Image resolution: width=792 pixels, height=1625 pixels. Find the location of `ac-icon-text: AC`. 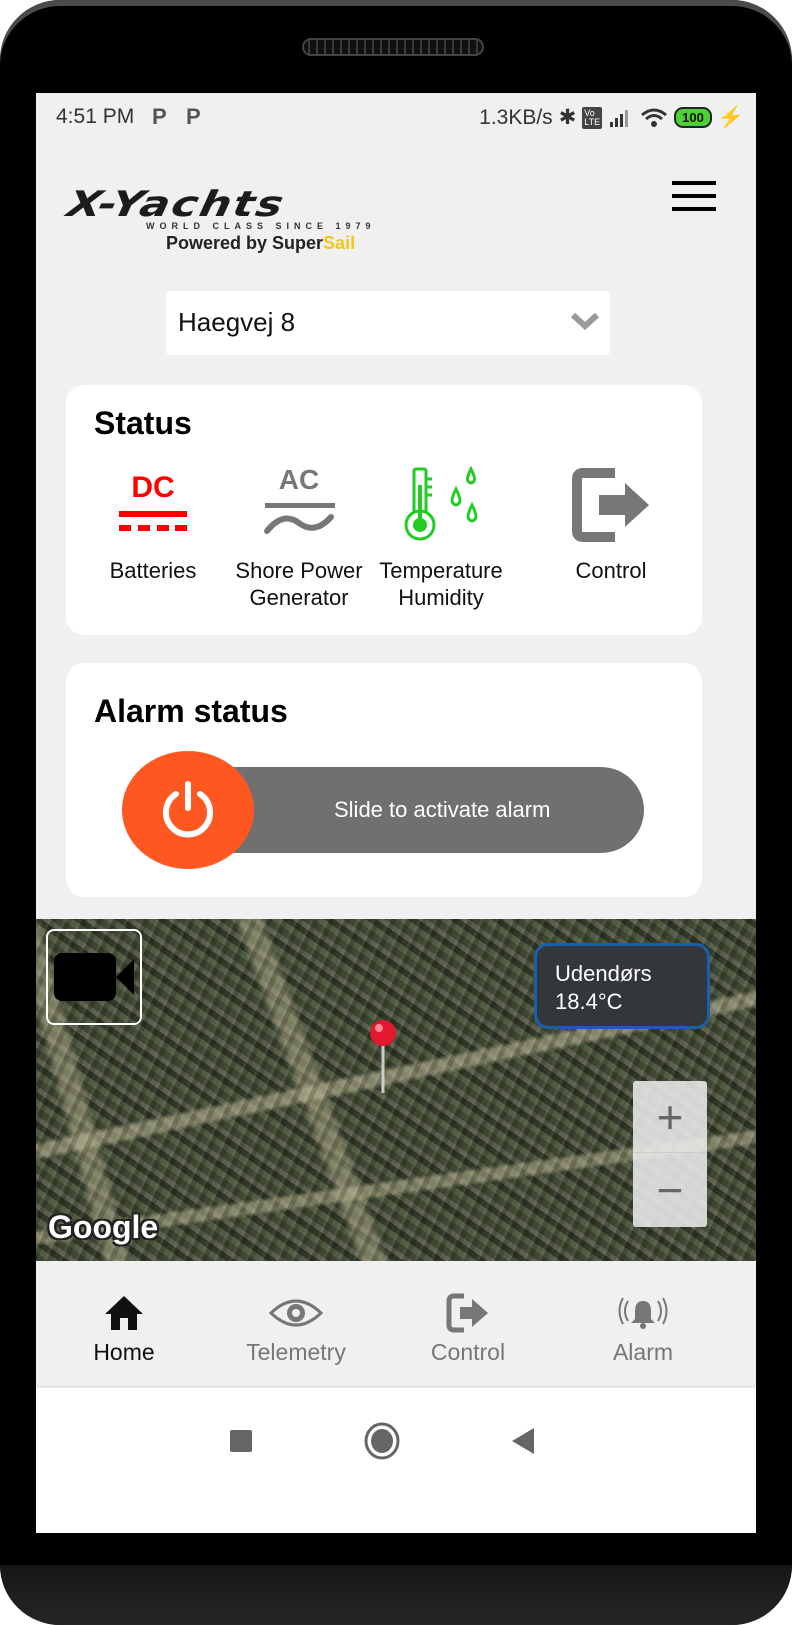

ac-icon-text: AC is located at coordinates (299, 480).